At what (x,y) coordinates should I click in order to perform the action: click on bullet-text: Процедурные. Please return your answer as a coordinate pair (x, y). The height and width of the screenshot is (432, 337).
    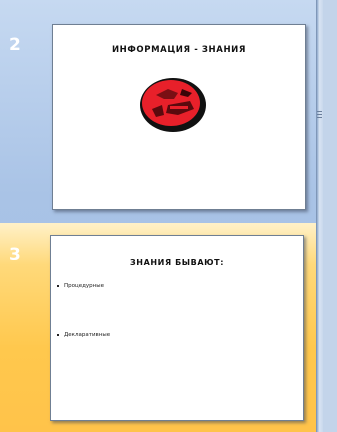
    Looking at the image, I should click on (84, 286).